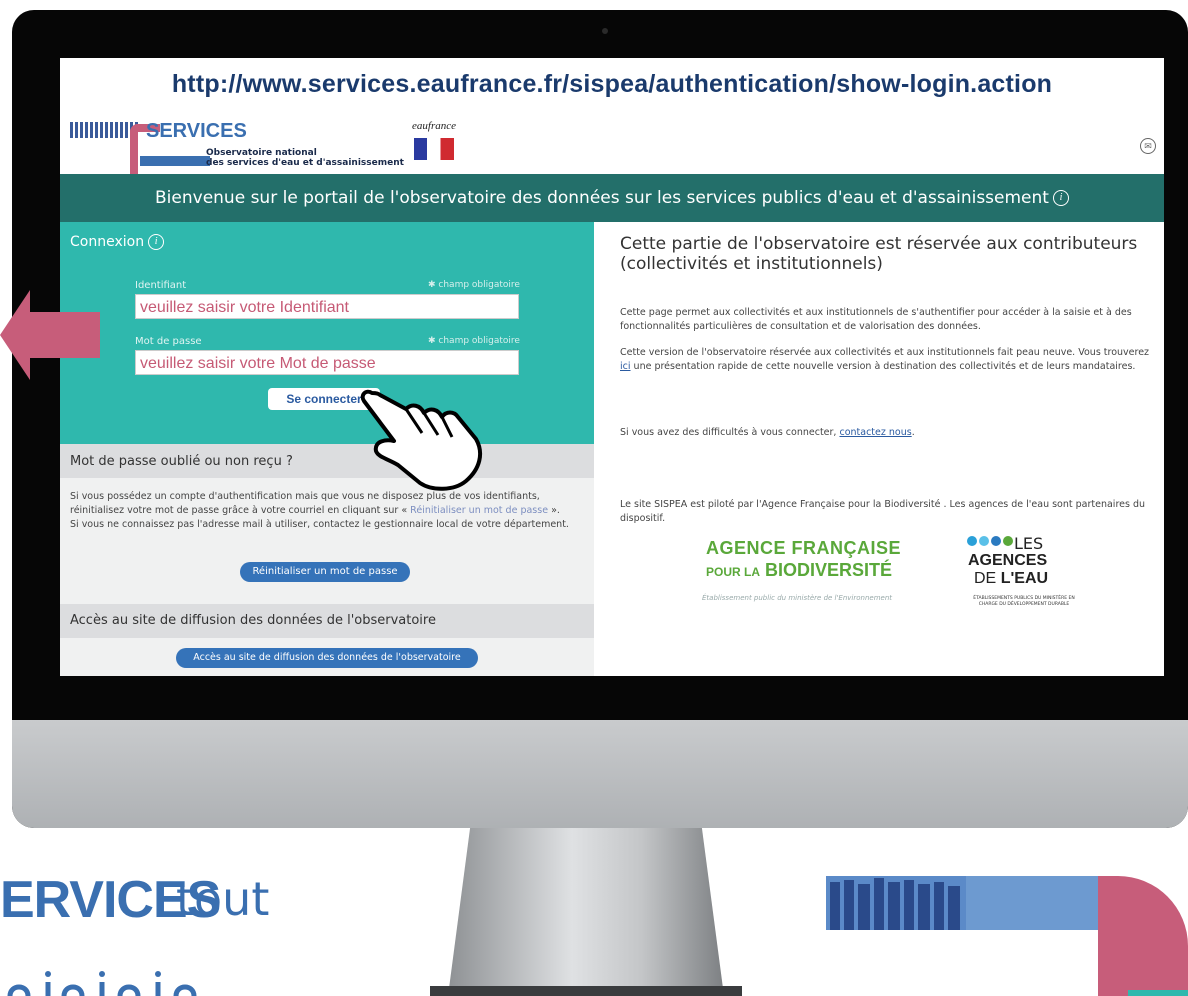 The height and width of the screenshot is (996, 1188). What do you see at coordinates (586, 912) in the screenshot?
I see `monitor-stand` at bounding box center [586, 912].